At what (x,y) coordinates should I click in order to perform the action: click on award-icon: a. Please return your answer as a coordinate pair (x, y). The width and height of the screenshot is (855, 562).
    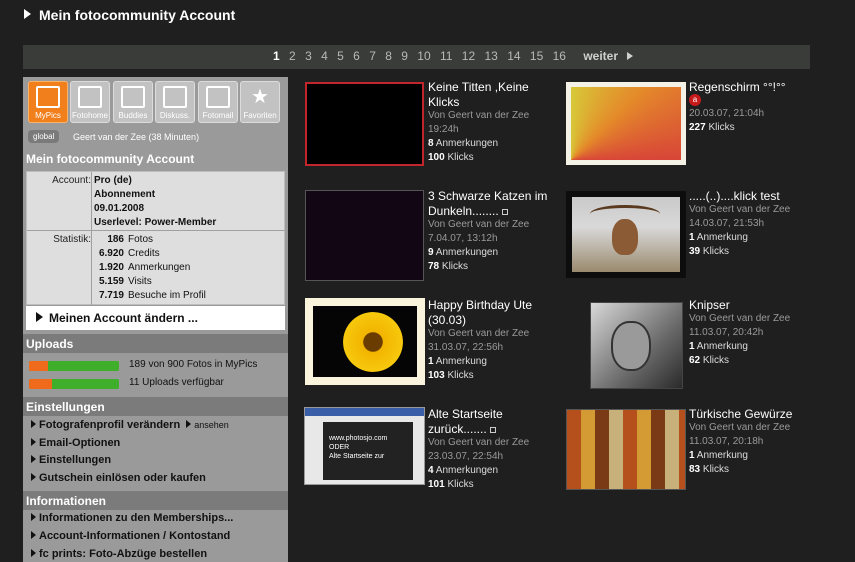
    Looking at the image, I should click on (695, 100).